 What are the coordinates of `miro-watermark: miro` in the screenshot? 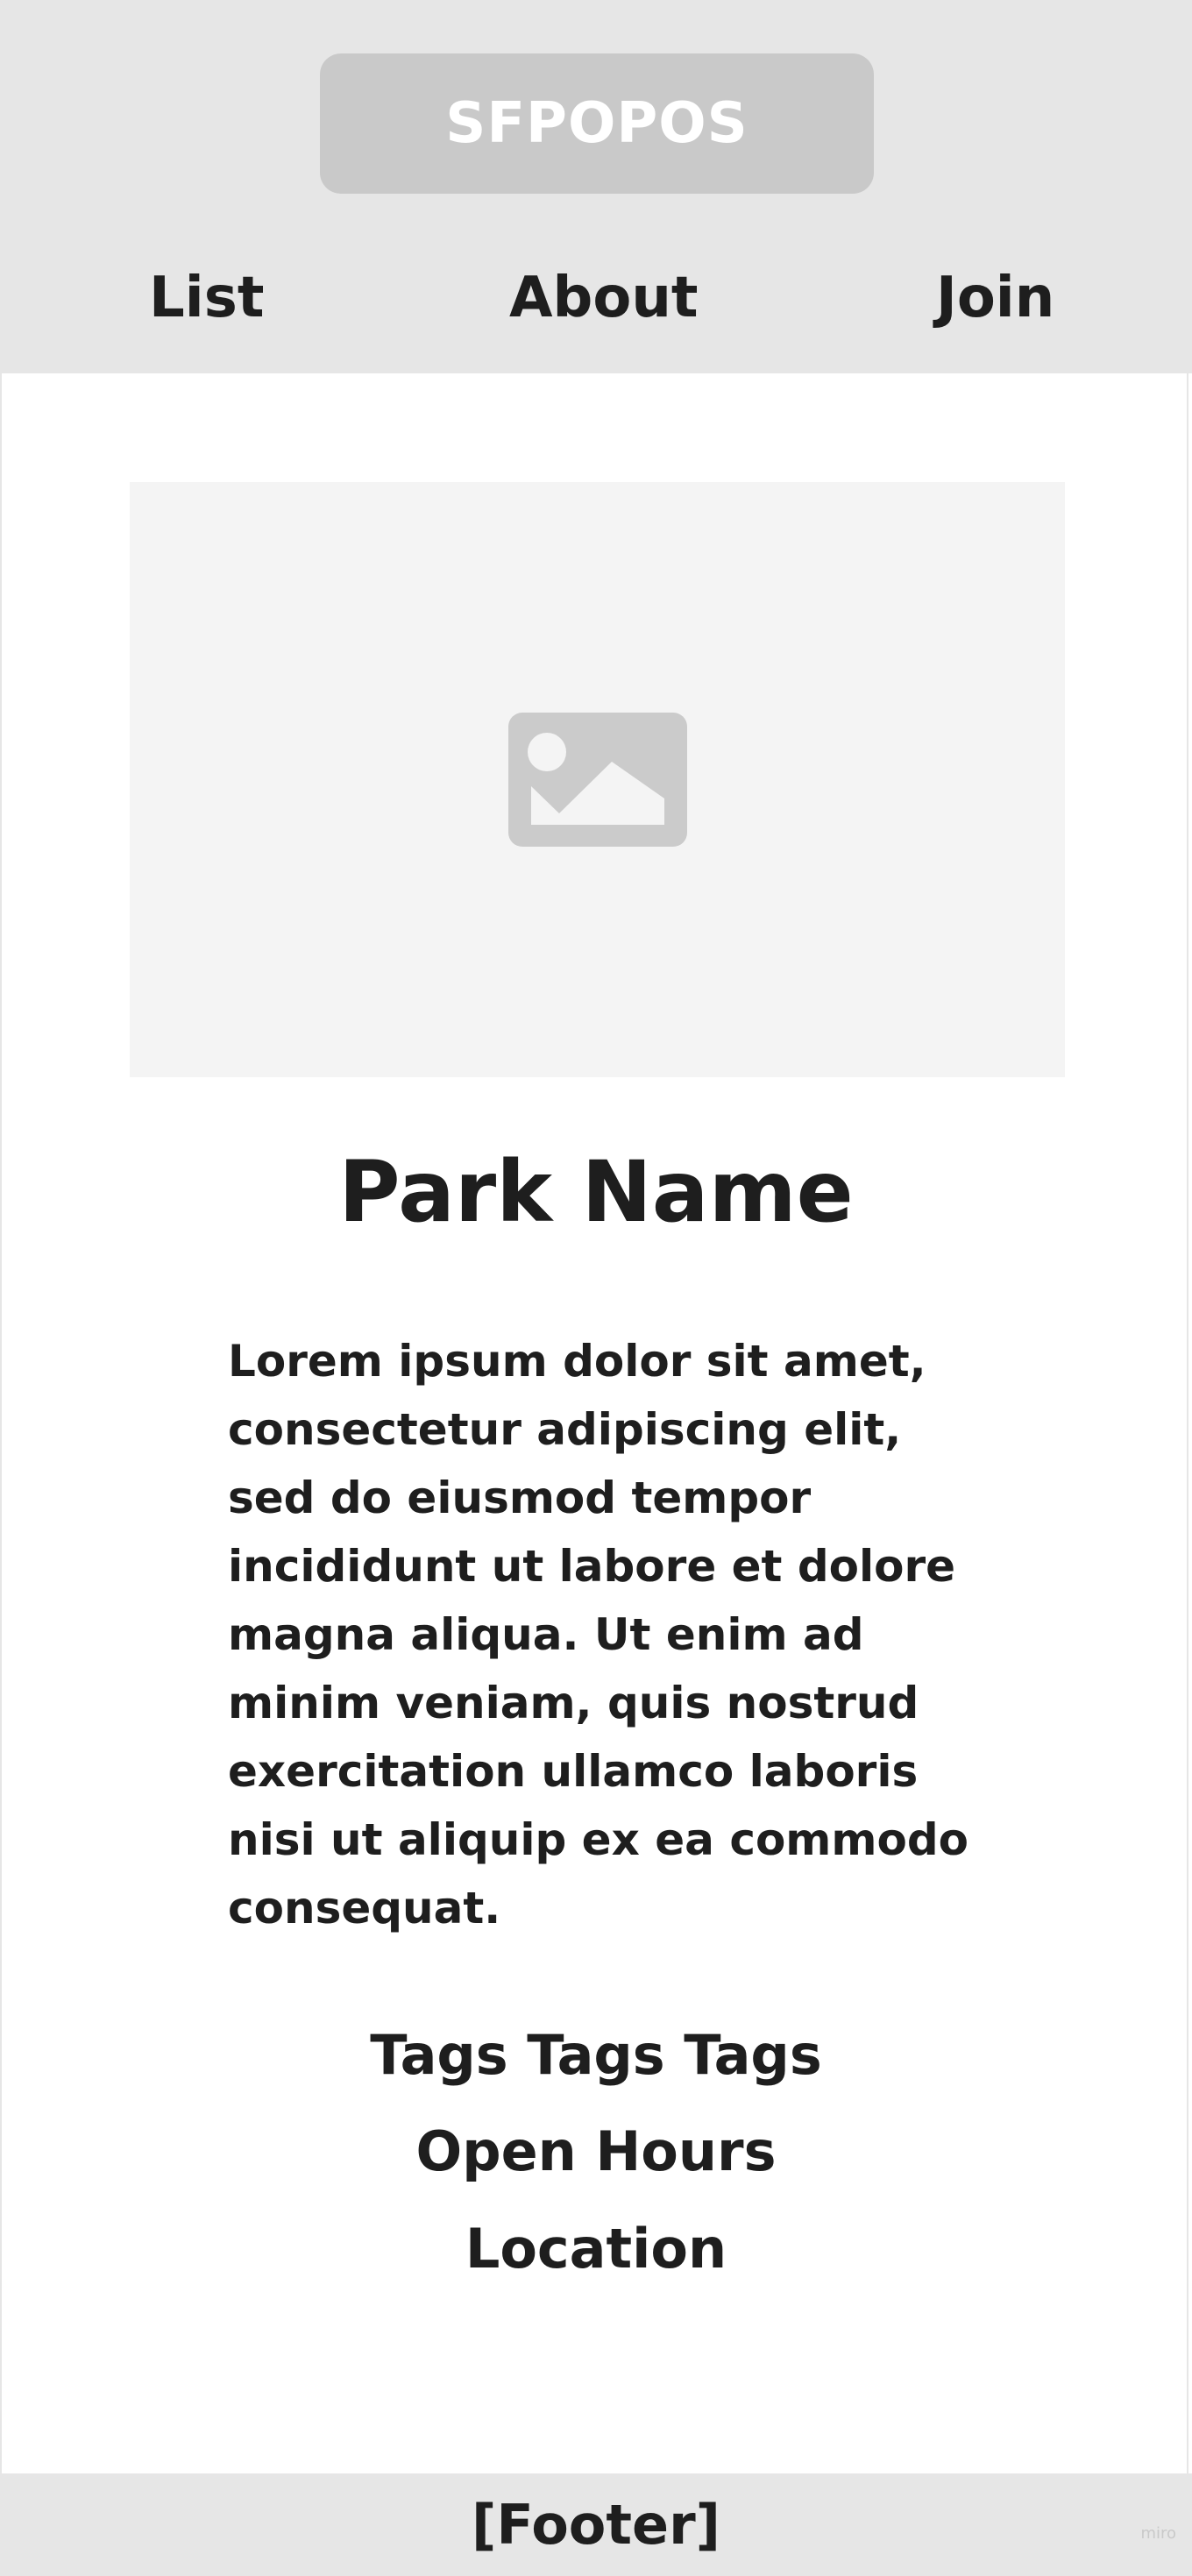 It's located at (1158, 2533).